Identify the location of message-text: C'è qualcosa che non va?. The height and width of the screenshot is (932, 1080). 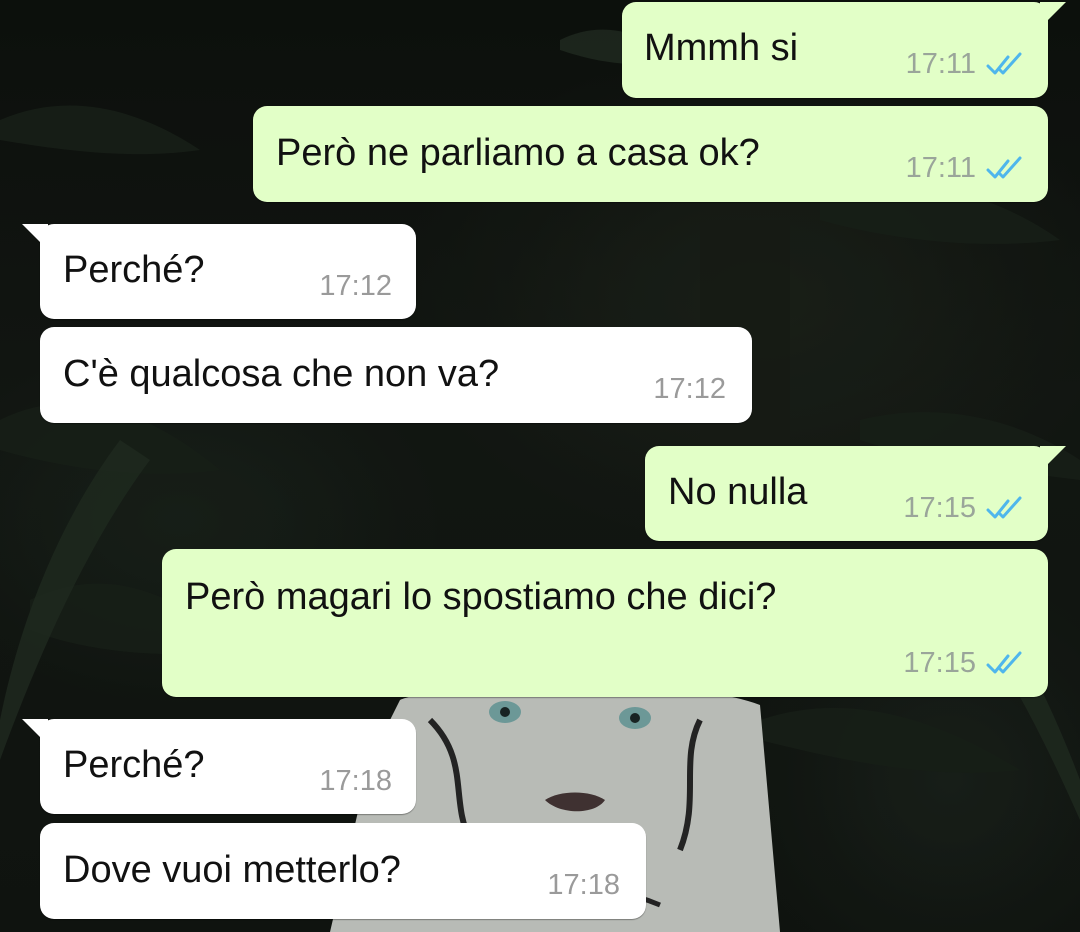
(281, 374).